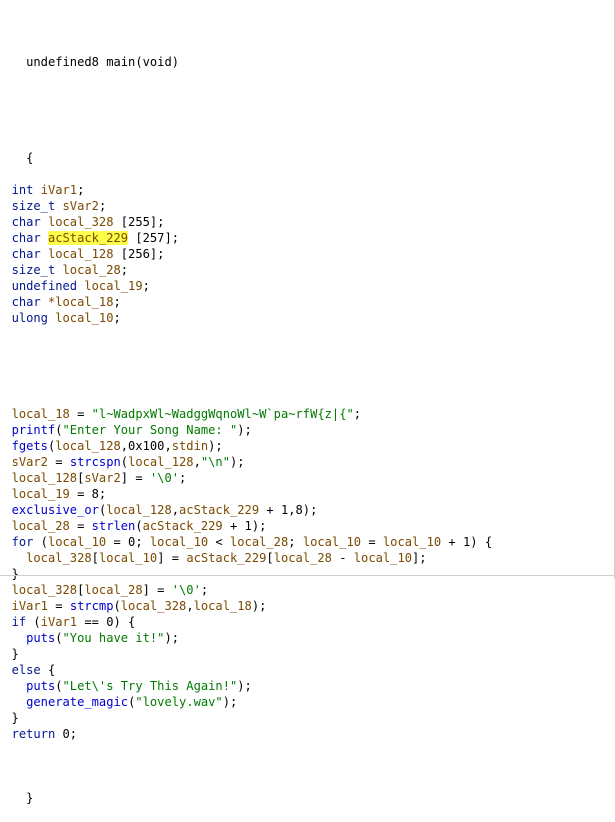 The height and width of the screenshot is (822, 615). I want to click on function-call-token: printf, so click(34, 430).